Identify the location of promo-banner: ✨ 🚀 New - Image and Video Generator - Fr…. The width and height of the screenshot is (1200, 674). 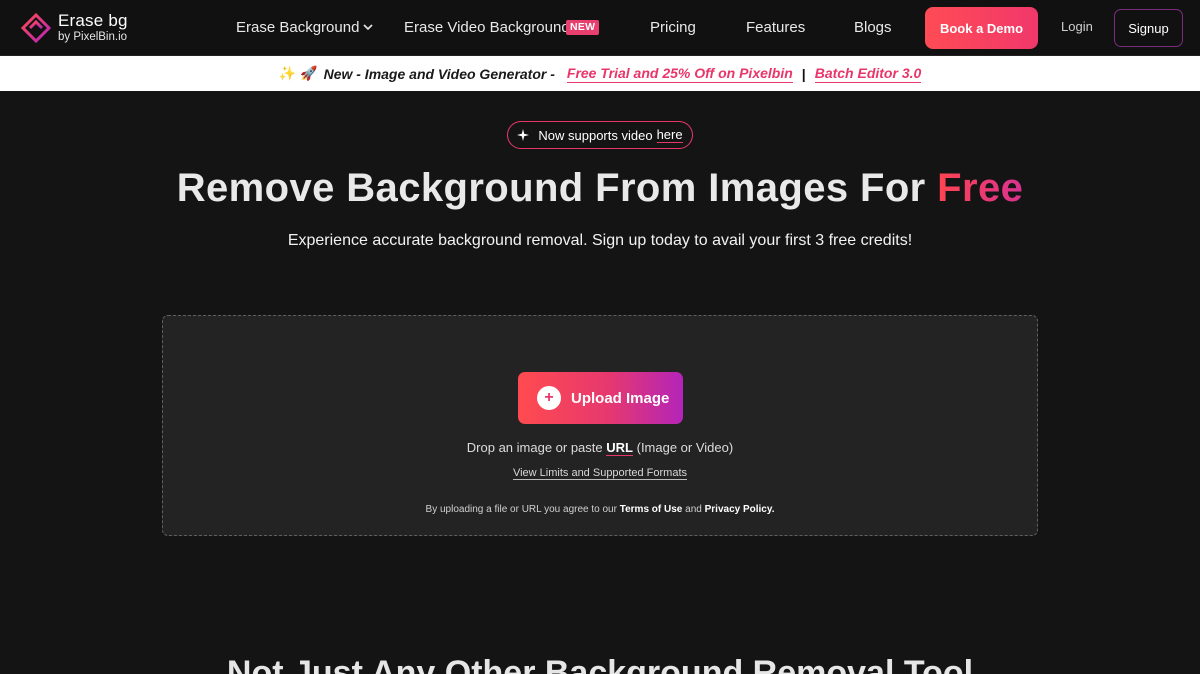
(600, 73).